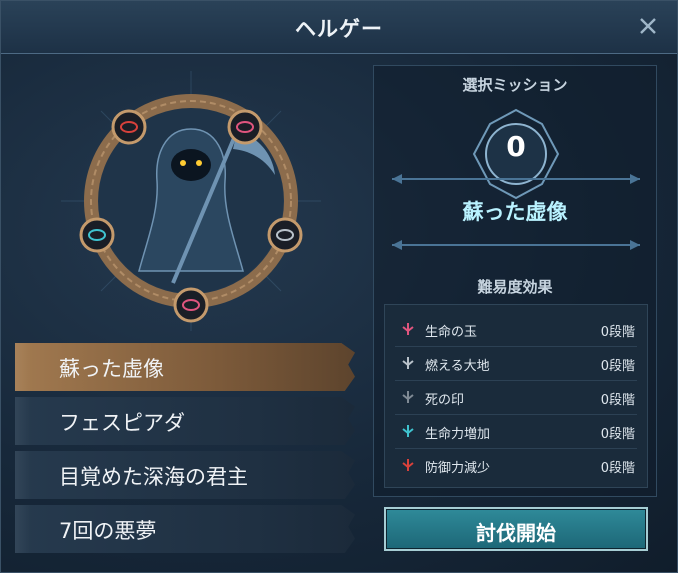 This screenshot has width=678, height=573. Describe the element at coordinates (122, 423) in the screenshot. I see `mission-label: フェスピアダ` at that location.